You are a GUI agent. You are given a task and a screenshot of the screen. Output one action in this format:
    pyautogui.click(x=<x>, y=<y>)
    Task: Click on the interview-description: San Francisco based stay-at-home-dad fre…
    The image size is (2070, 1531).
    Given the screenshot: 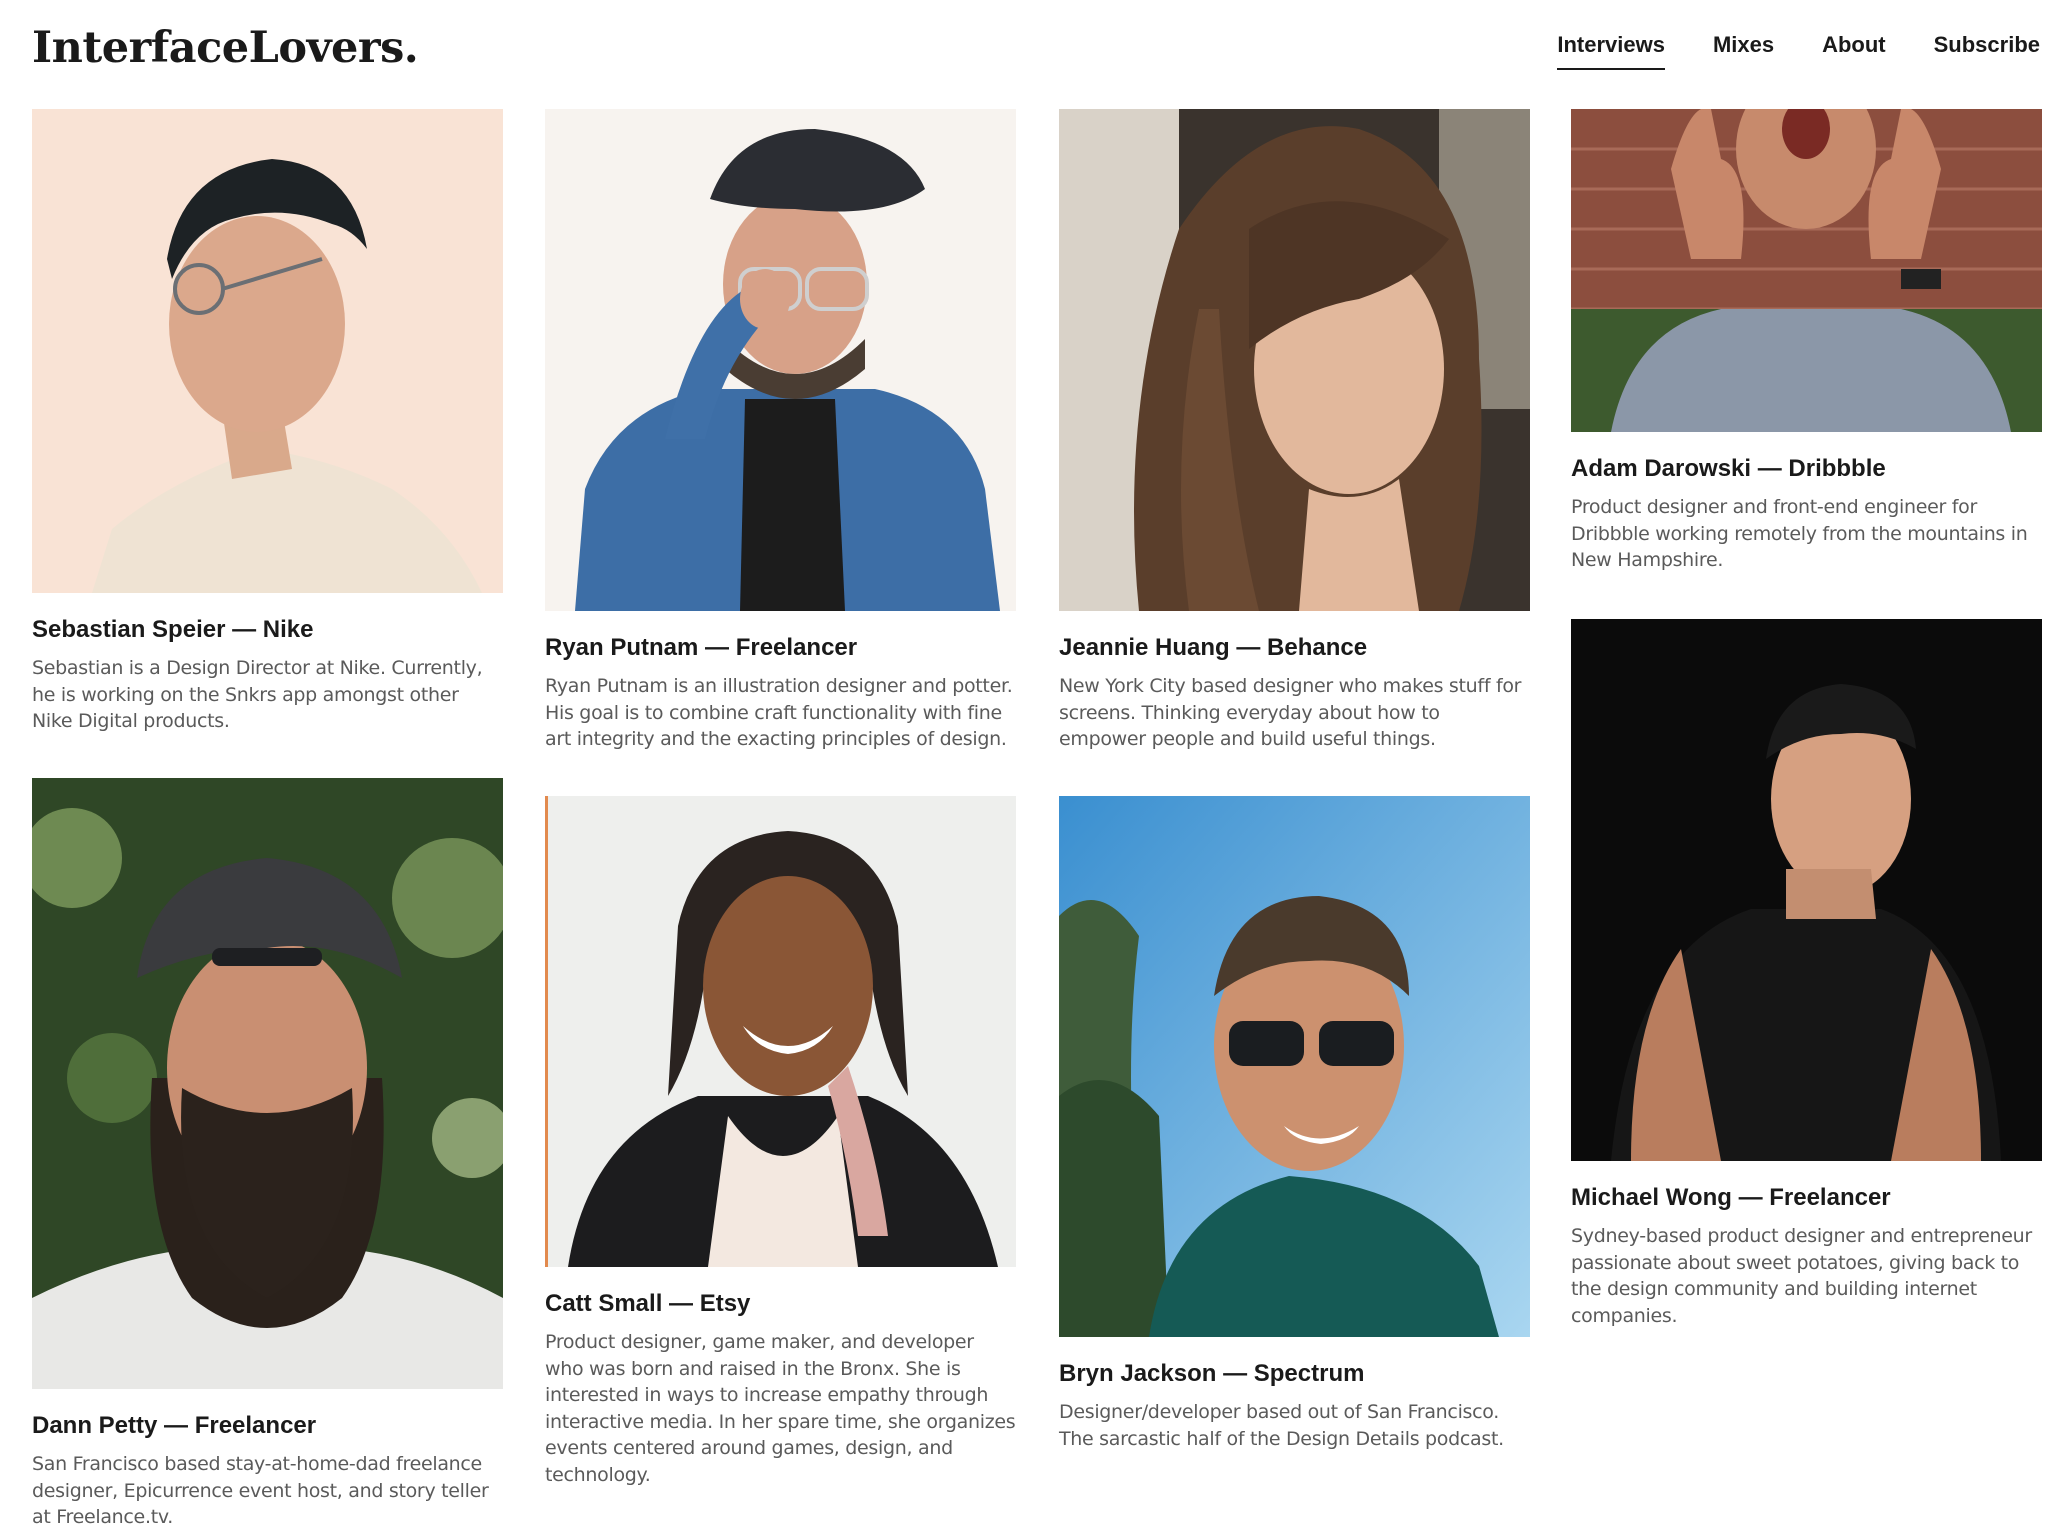 What is the action you would take?
    pyautogui.click(x=260, y=1490)
    